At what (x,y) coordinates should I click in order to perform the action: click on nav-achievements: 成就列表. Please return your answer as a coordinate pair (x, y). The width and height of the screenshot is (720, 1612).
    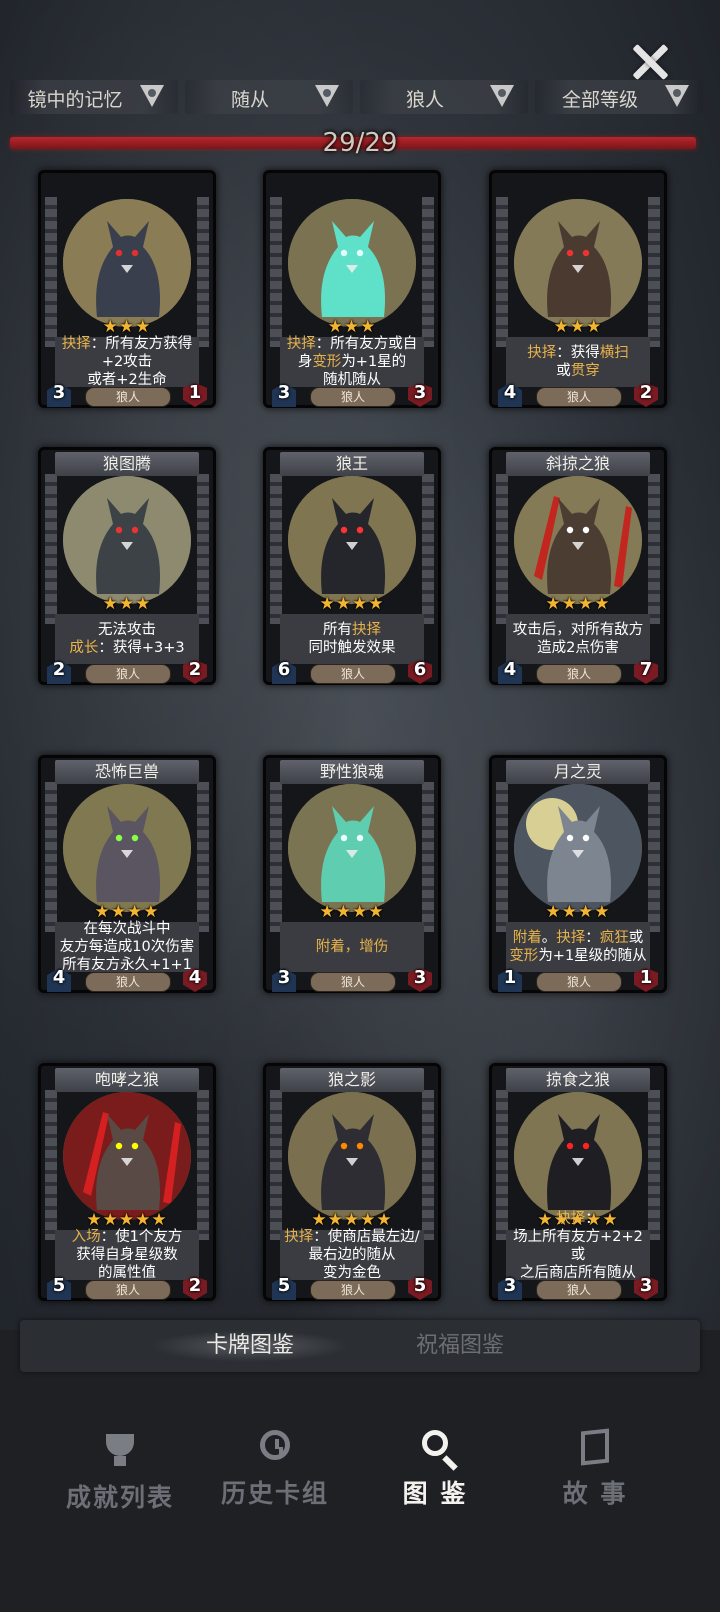
    Looking at the image, I should click on (120, 1475).